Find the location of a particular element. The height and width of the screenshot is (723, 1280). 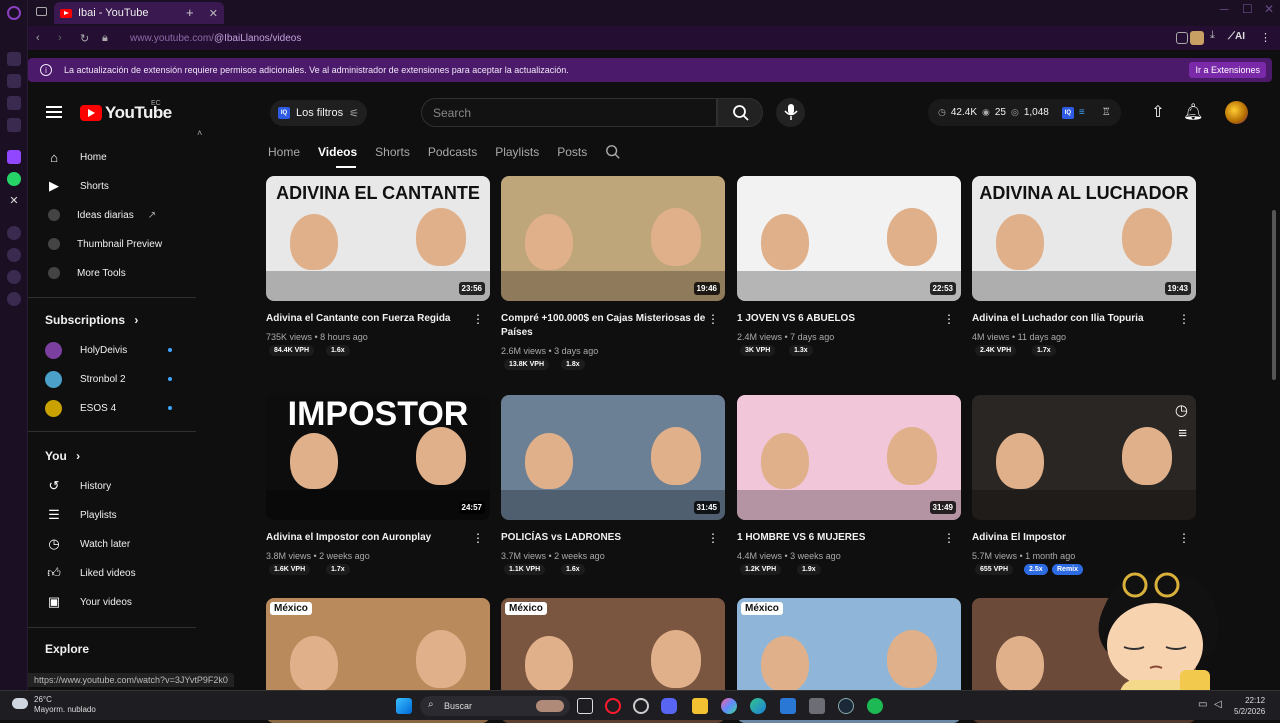

trophy-icon: ♖ is located at coordinates (1106, 112).